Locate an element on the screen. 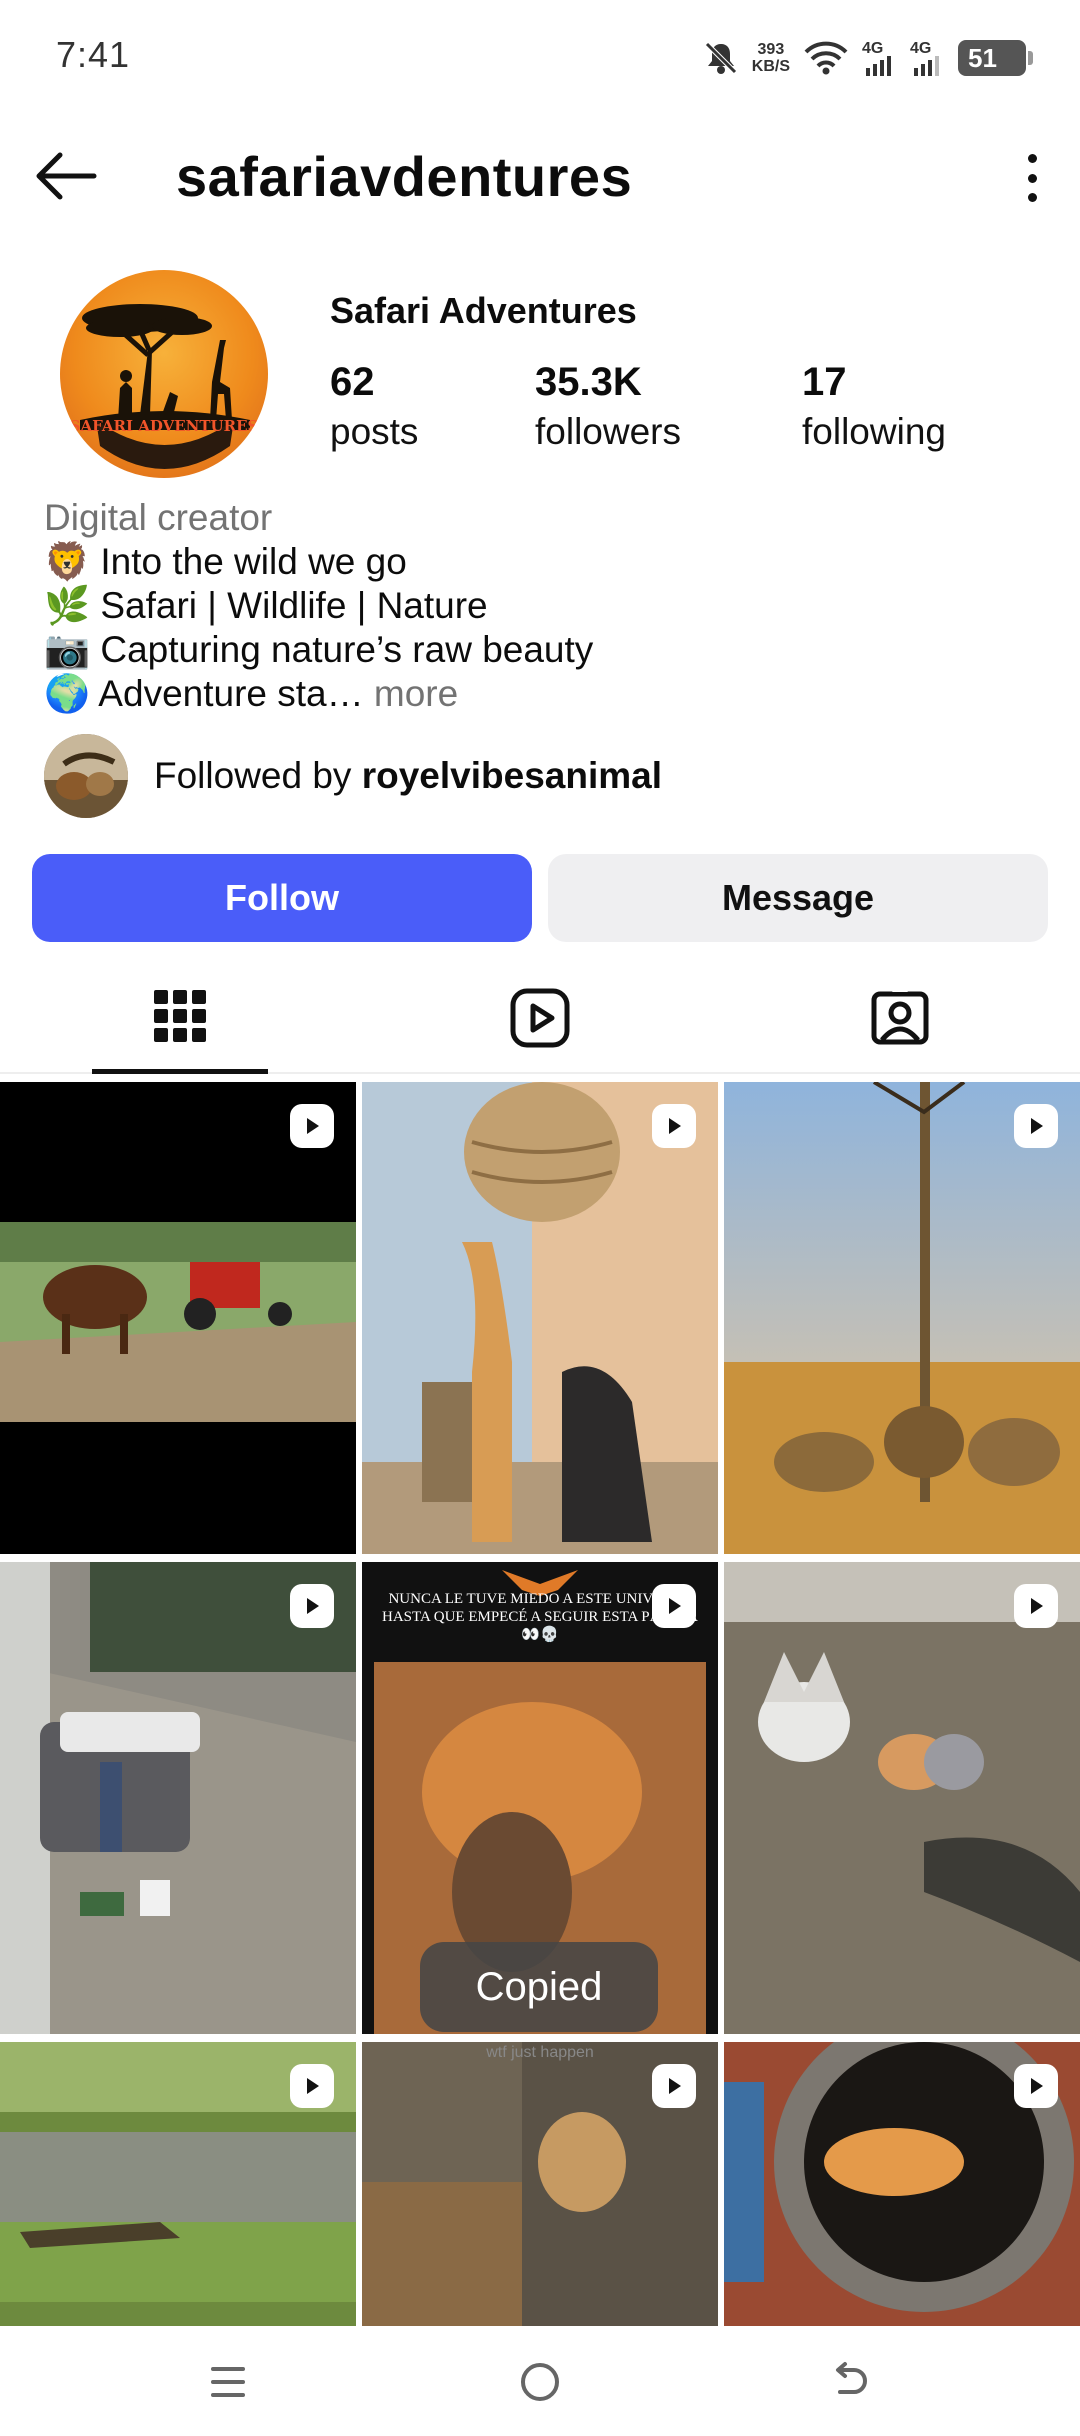 The image size is (1080, 2436). tab-tagged is located at coordinates (900, 1018).